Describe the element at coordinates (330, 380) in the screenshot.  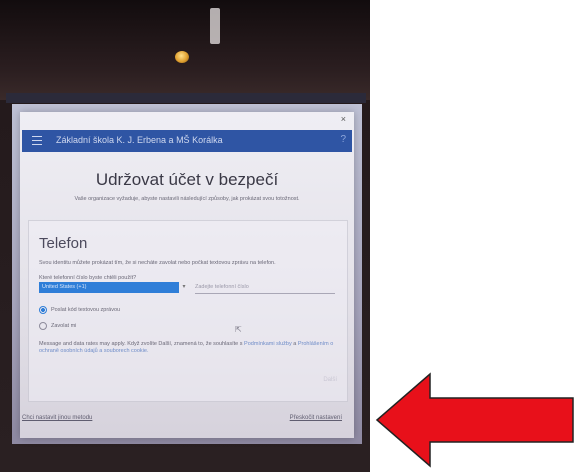
I see `next-button: Další` at that location.